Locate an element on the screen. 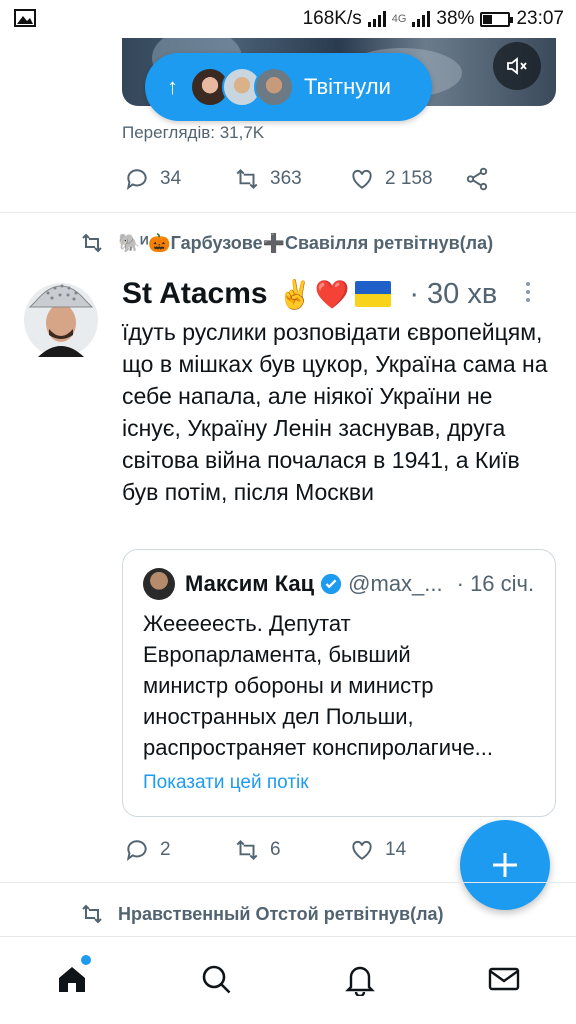 This screenshot has width=576, height=1024. share-icon is located at coordinates (477, 179).